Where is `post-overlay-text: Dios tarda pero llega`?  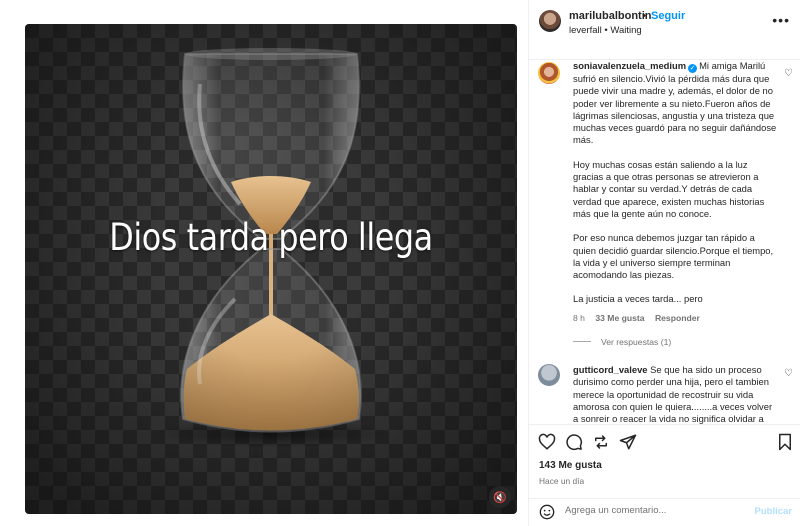 post-overlay-text: Dios tarda pero llega is located at coordinates (271, 237).